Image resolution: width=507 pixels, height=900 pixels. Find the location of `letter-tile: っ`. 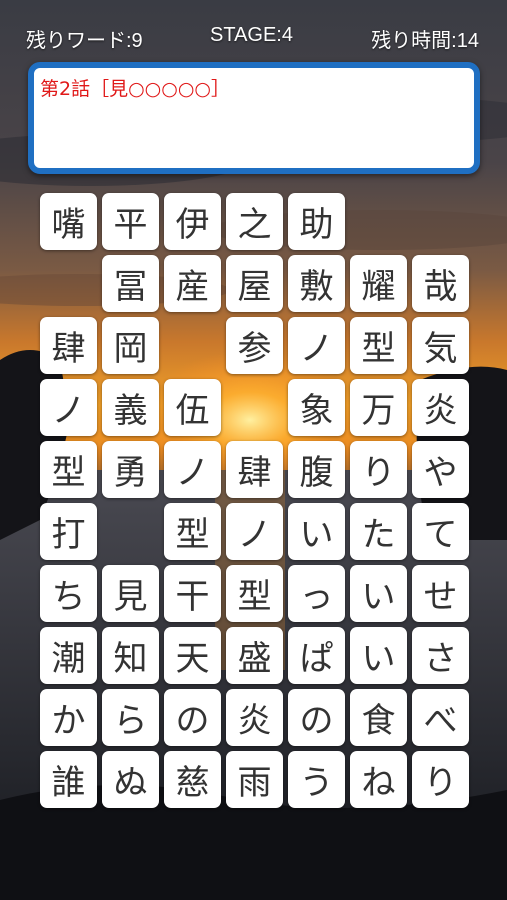

letter-tile: っ is located at coordinates (316, 593).